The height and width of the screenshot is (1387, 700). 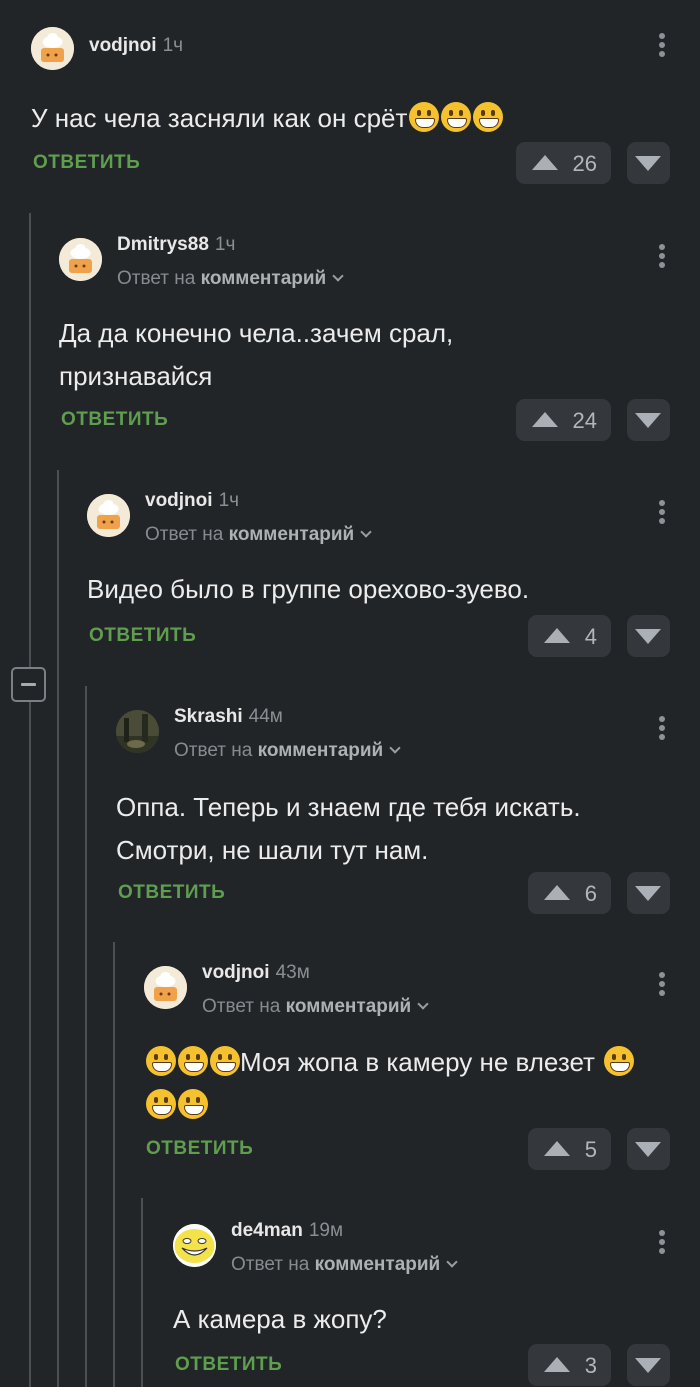 I want to click on comment-time: 19м, so click(x=326, y=1230).